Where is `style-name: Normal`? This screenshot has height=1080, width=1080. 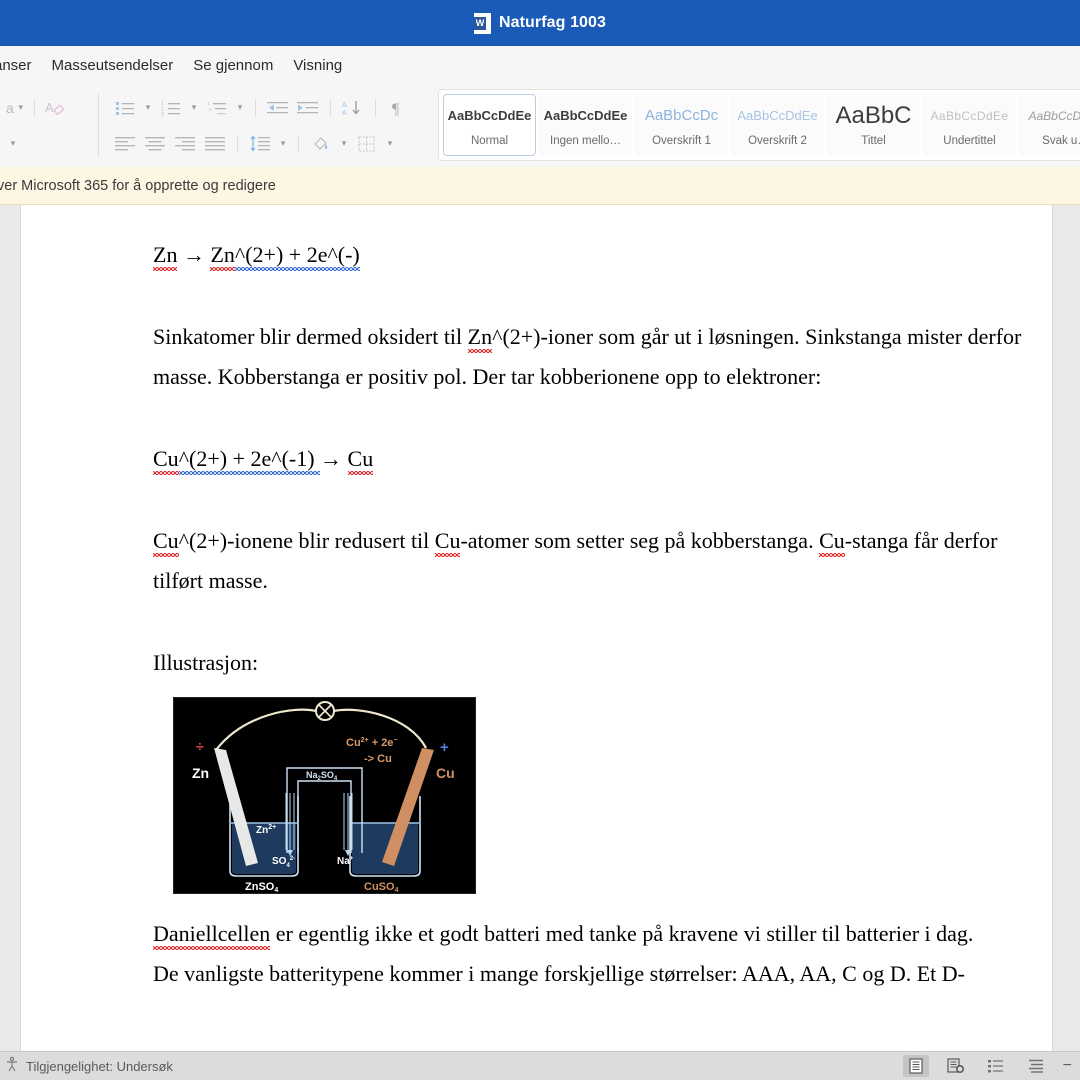
style-name: Normal is located at coordinates (489, 141).